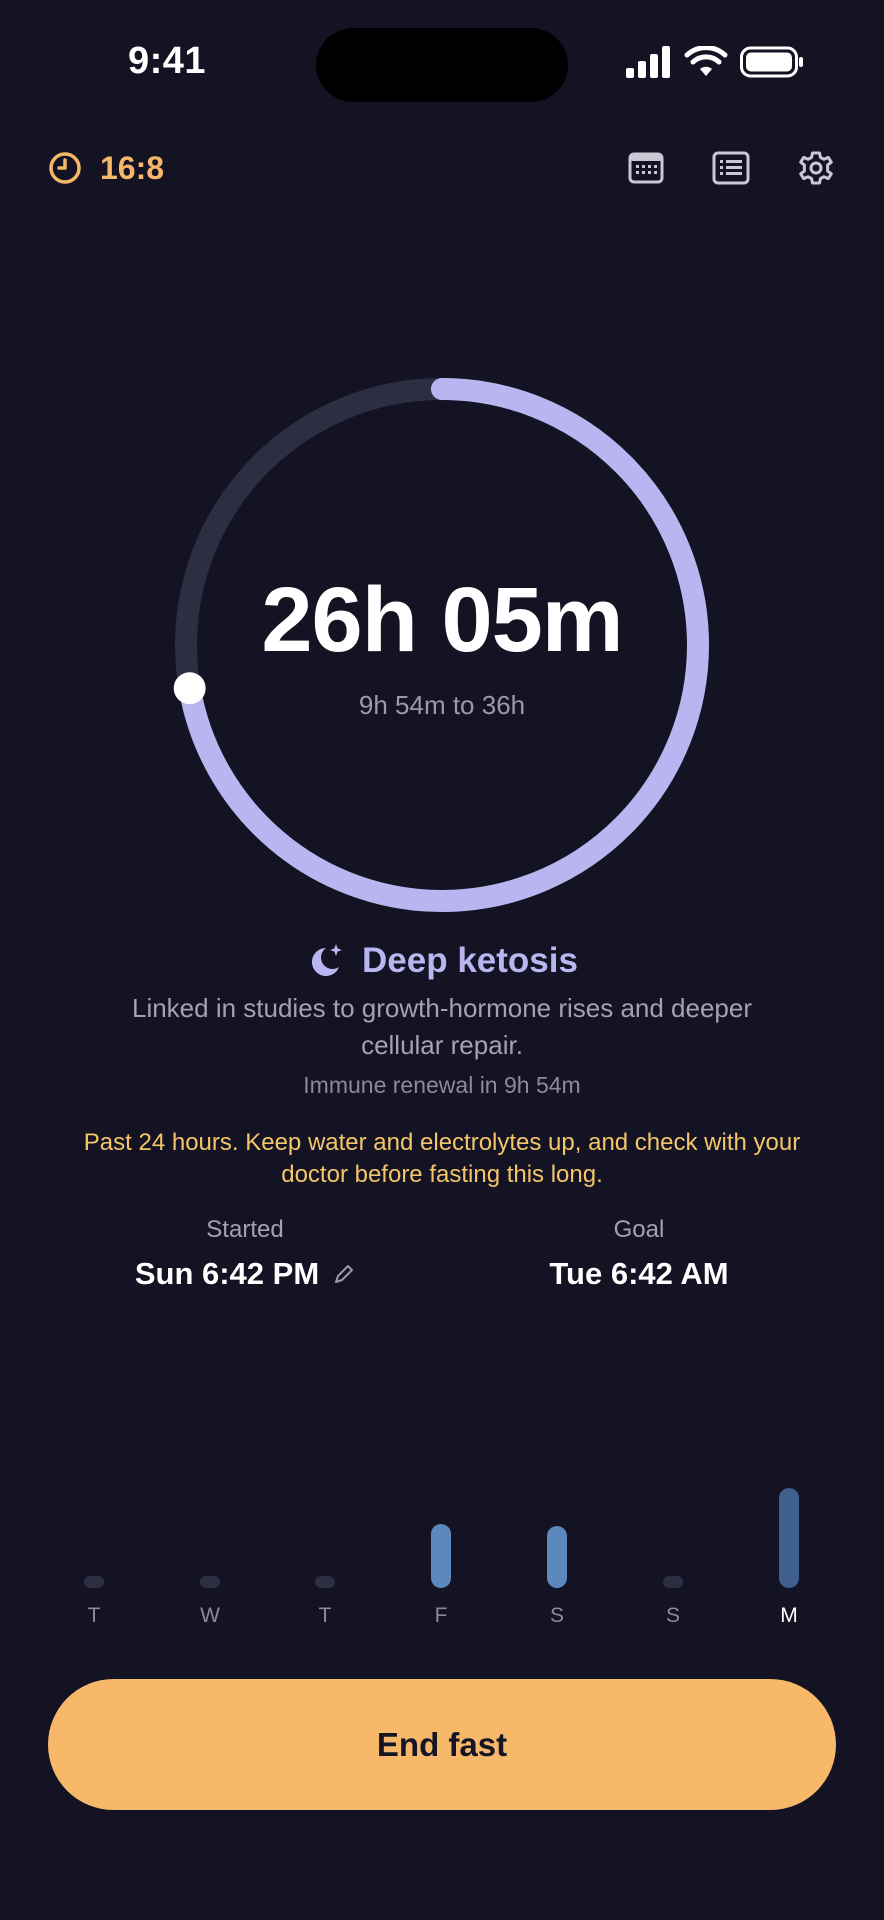  What do you see at coordinates (639, 1229) in the screenshot?
I see `goal-label: Goal` at bounding box center [639, 1229].